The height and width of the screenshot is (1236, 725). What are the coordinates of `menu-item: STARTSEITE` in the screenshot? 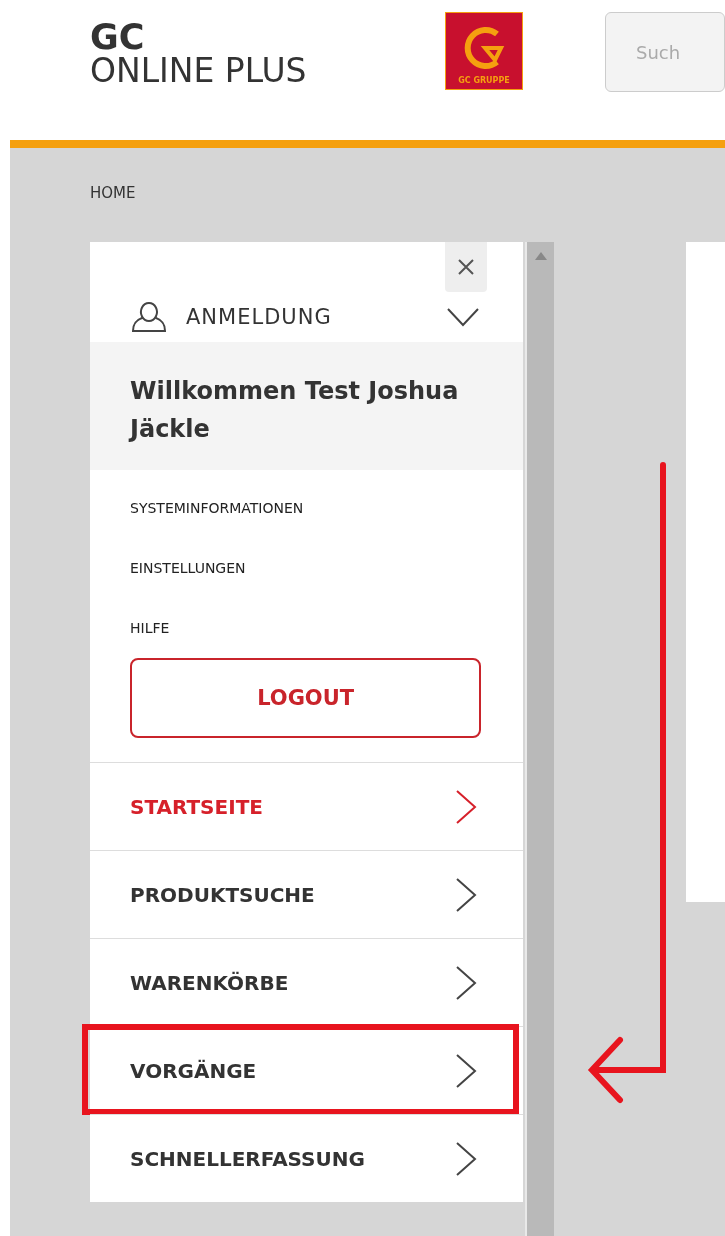 It's located at (307, 806).